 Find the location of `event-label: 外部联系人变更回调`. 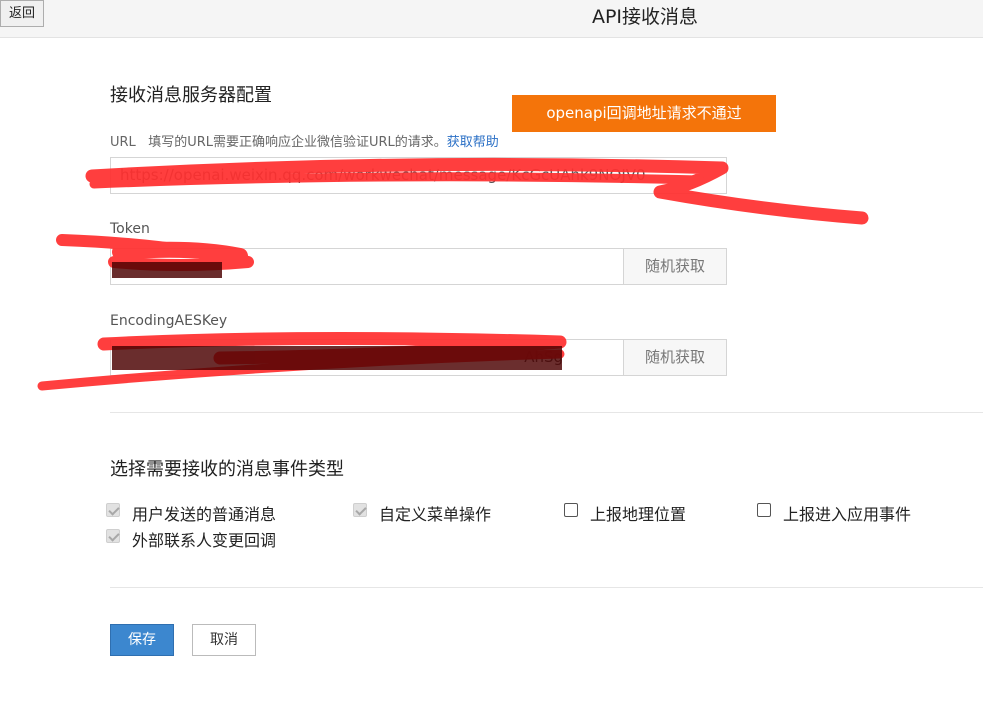

event-label: 外部联系人变更回调 is located at coordinates (204, 540).